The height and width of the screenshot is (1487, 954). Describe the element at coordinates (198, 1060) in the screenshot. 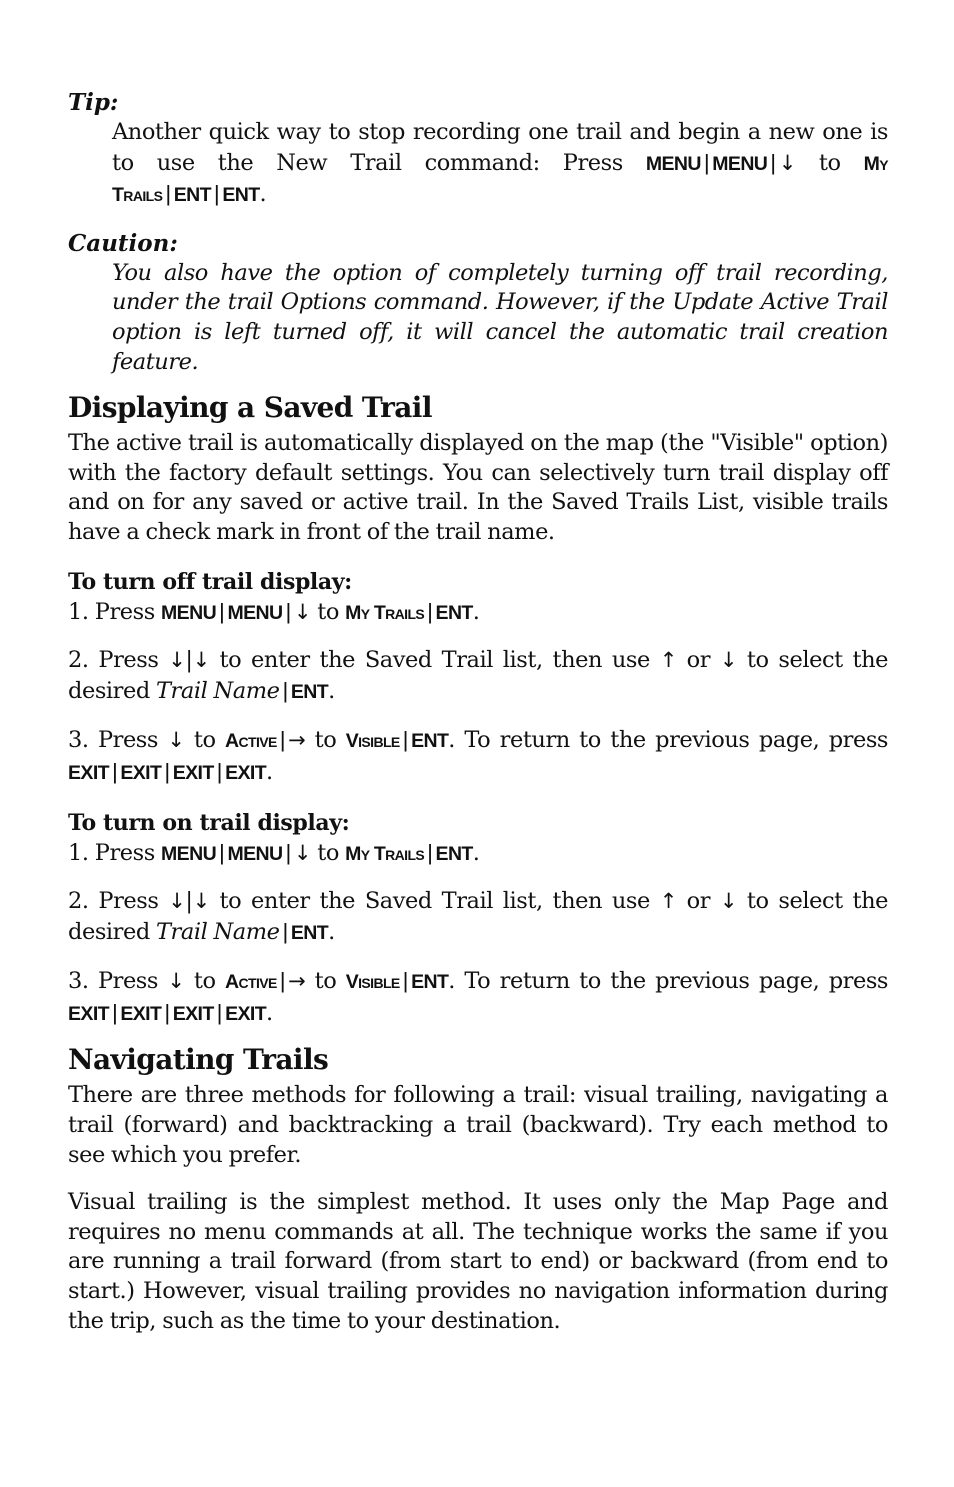

I see `section-heading-navigating-trails: Navigating Trails` at that location.